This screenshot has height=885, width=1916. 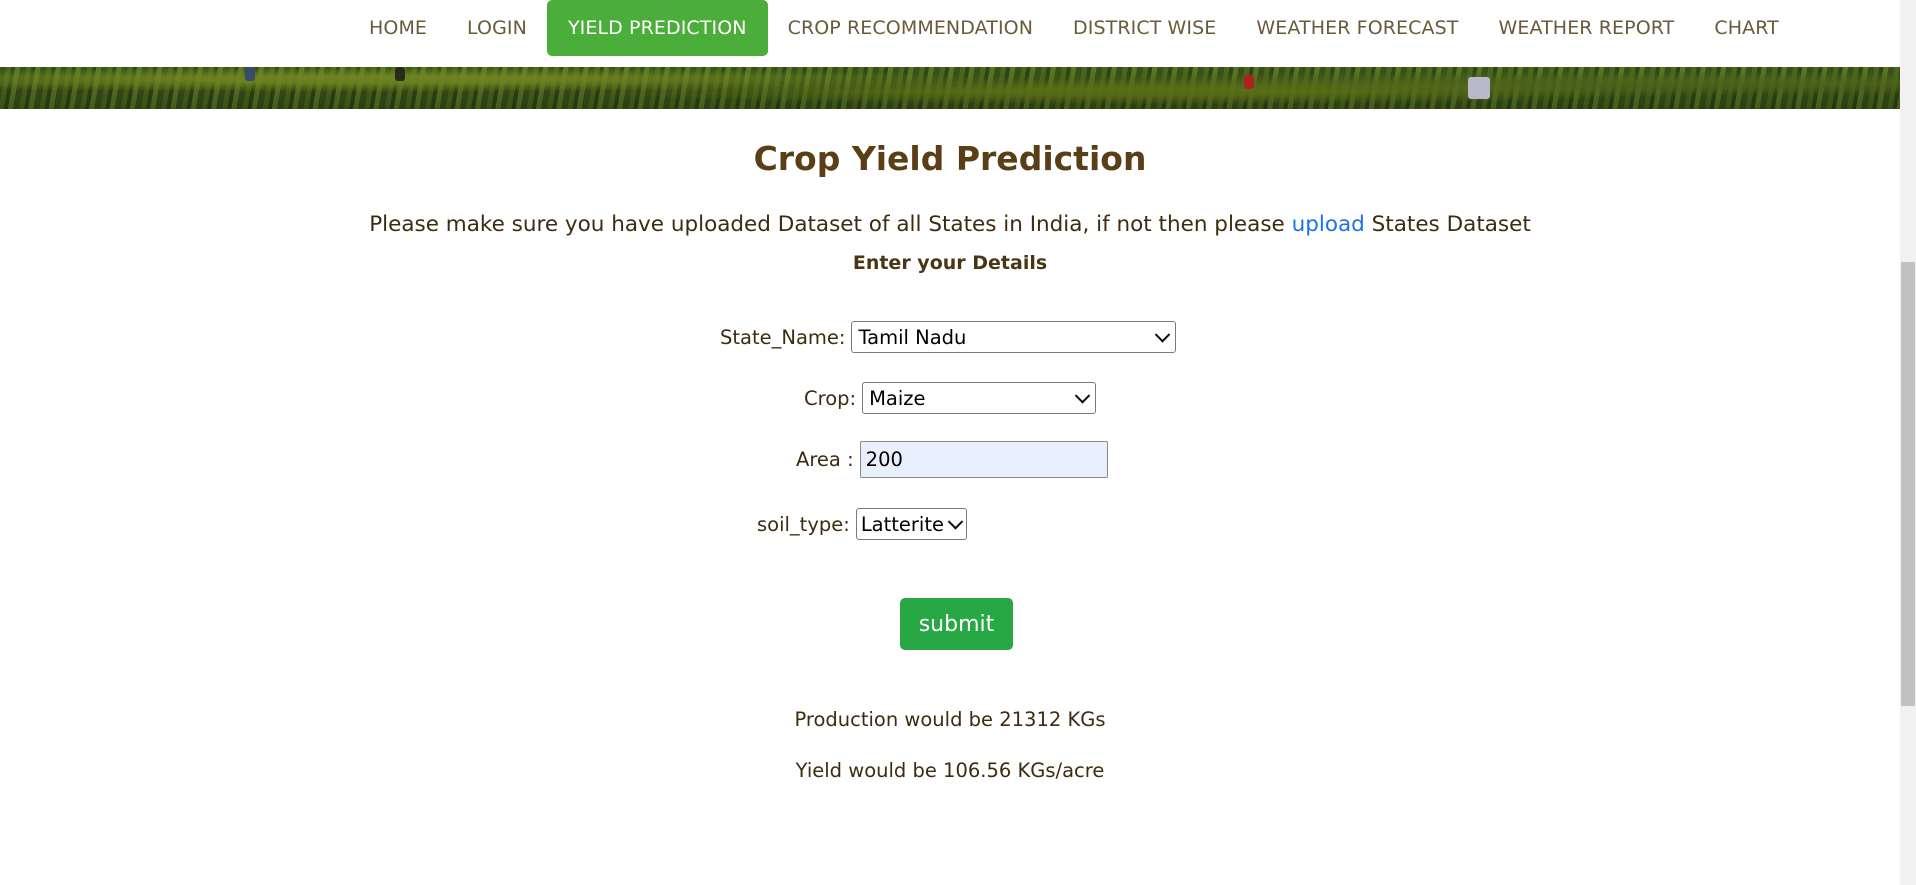 What do you see at coordinates (1908, 484) in the screenshot?
I see `scrollbar-thumb` at bounding box center [1908, 484].